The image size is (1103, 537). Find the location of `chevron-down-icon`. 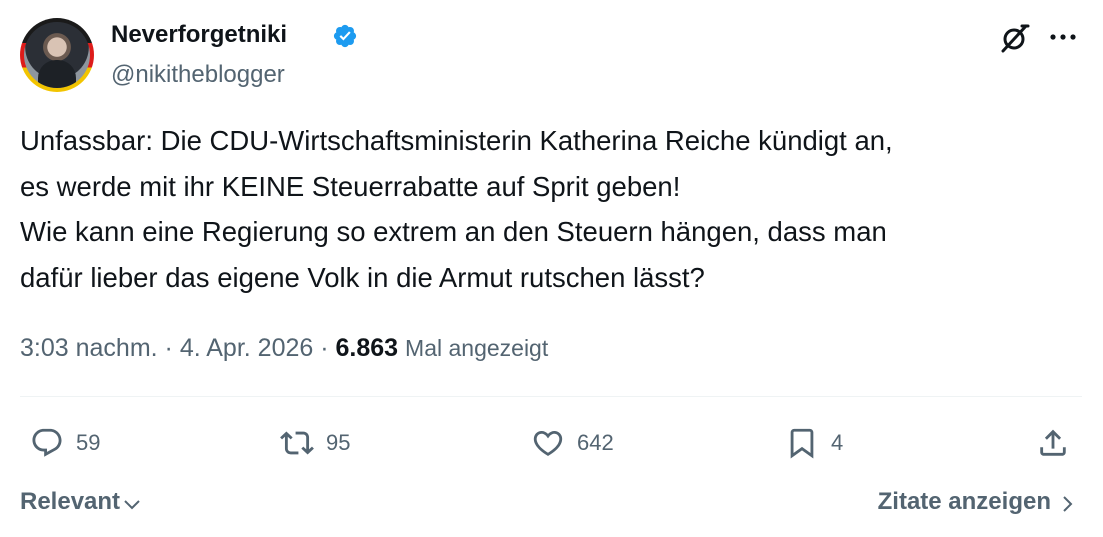

chevron-down-icon is located at coordinates (132, 505).